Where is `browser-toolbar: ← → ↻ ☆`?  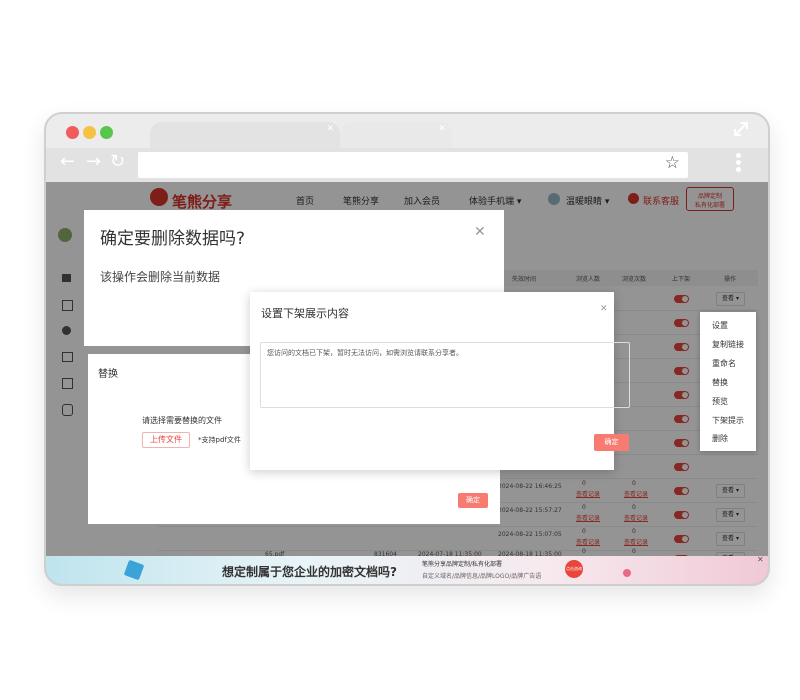
browser-toolbar: ← → ↻ ☆ is located at coordinates (407, 165).